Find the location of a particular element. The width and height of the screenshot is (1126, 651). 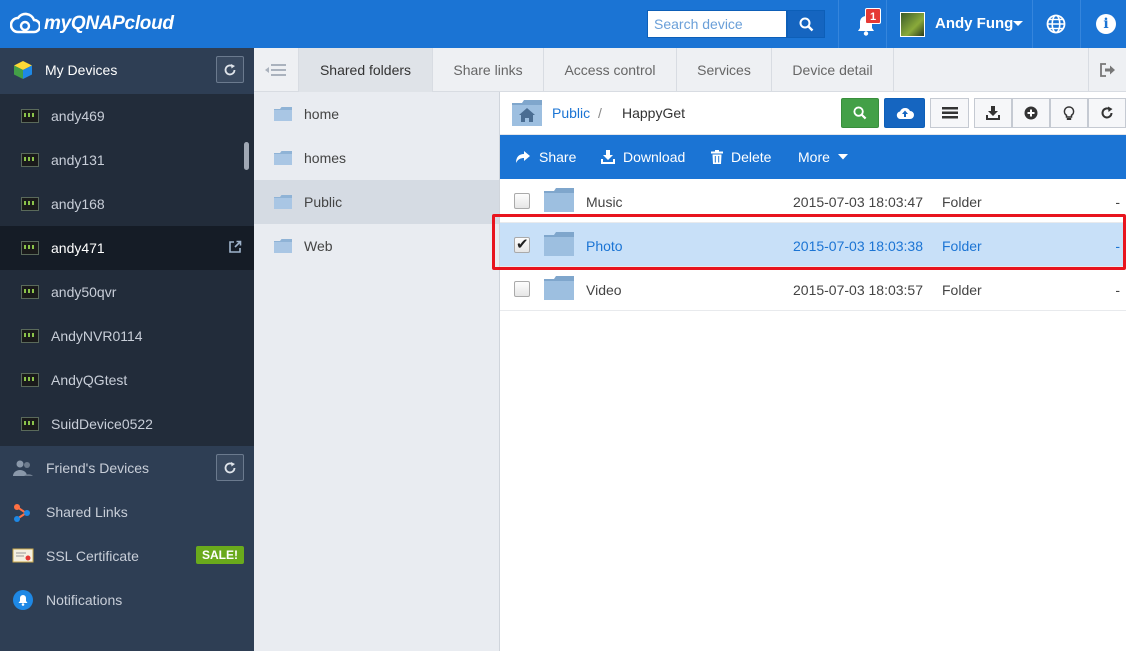

device-item: andy469 is located at coordinates (127, 116).